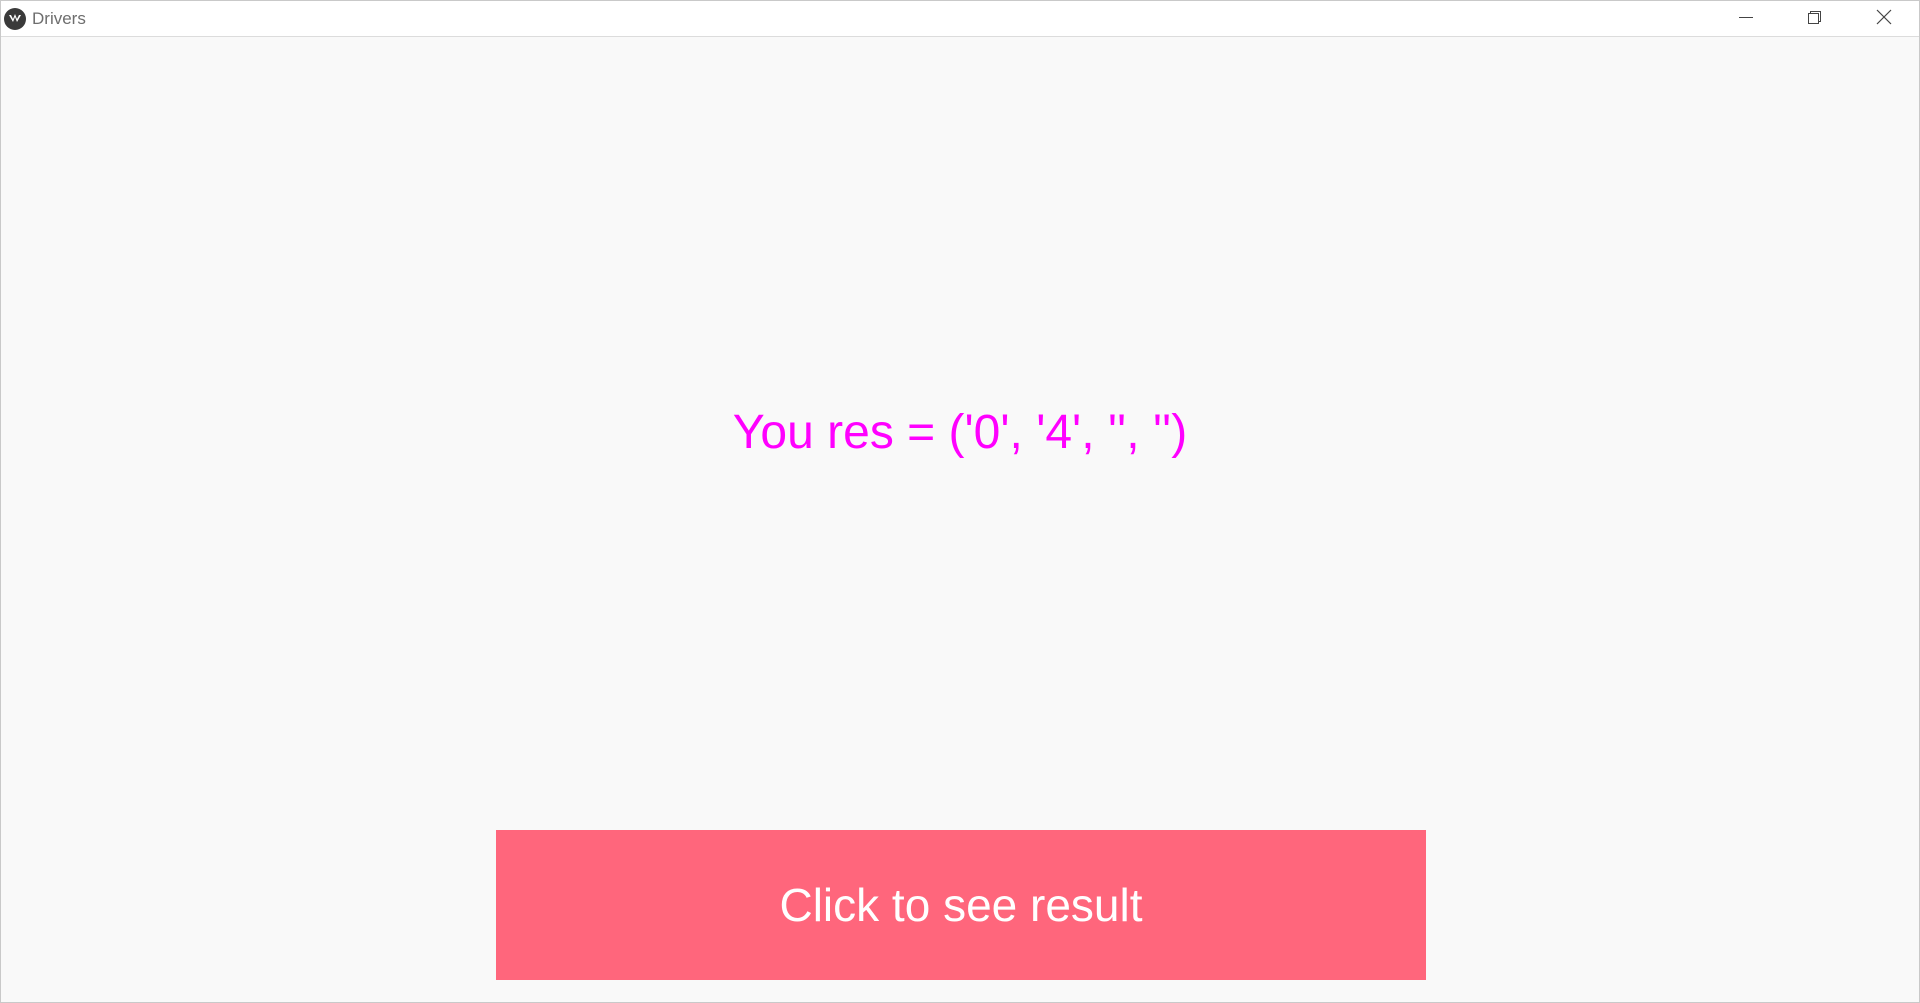 Image resolution: width=1920 pixels, height=1003 pixels. What do you see at coordinates (59, 18) in the screenshot?
I see `window-title: Drivers` at bounding box center [59, 18].